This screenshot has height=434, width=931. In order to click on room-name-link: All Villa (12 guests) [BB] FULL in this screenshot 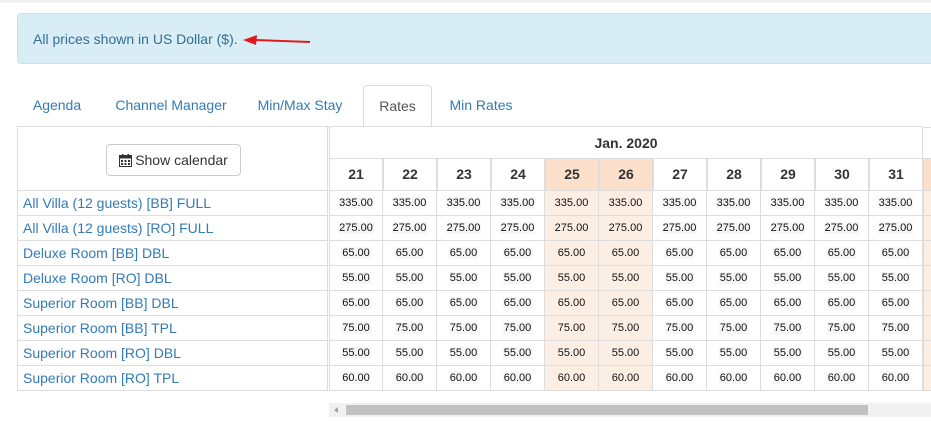, I will do `click(172, 203)`.